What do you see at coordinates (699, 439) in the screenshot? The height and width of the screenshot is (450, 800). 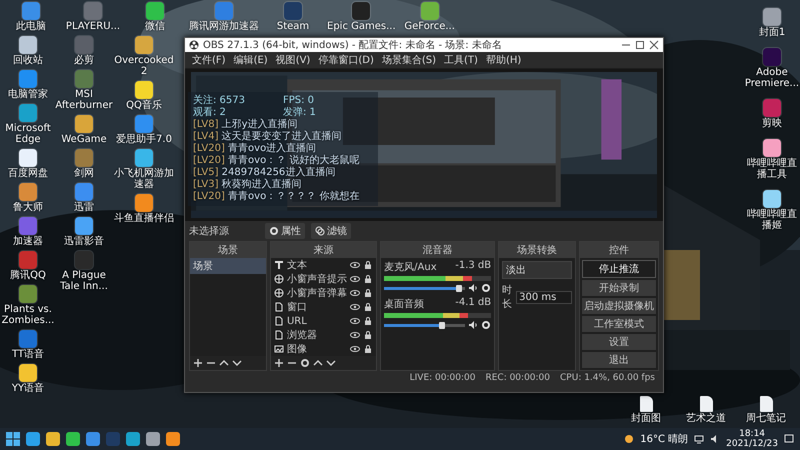 I see `network-icon` at bounding box center [699, 439].